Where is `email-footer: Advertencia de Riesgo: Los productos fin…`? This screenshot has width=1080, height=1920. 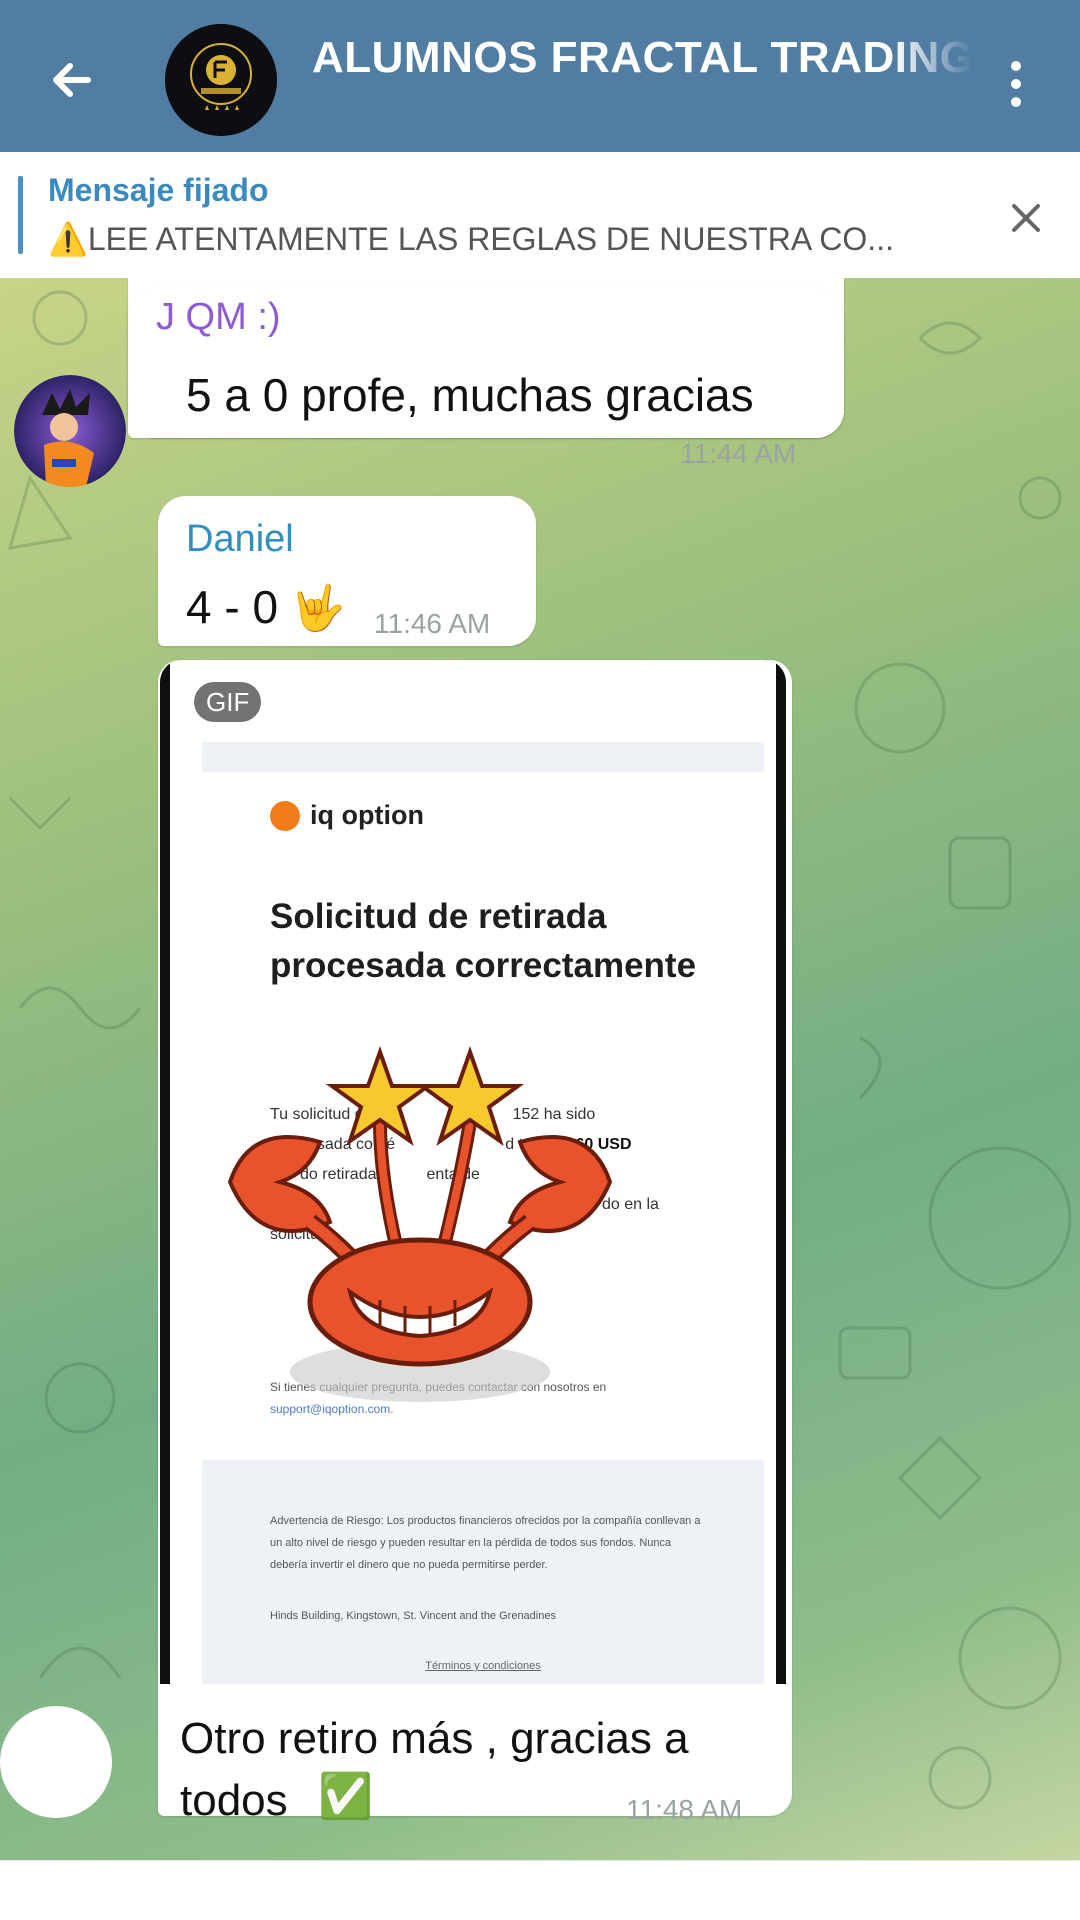
email-footer: Advertencia de Riesgo: Los productos fin… is located at coordinates (483, 1572).